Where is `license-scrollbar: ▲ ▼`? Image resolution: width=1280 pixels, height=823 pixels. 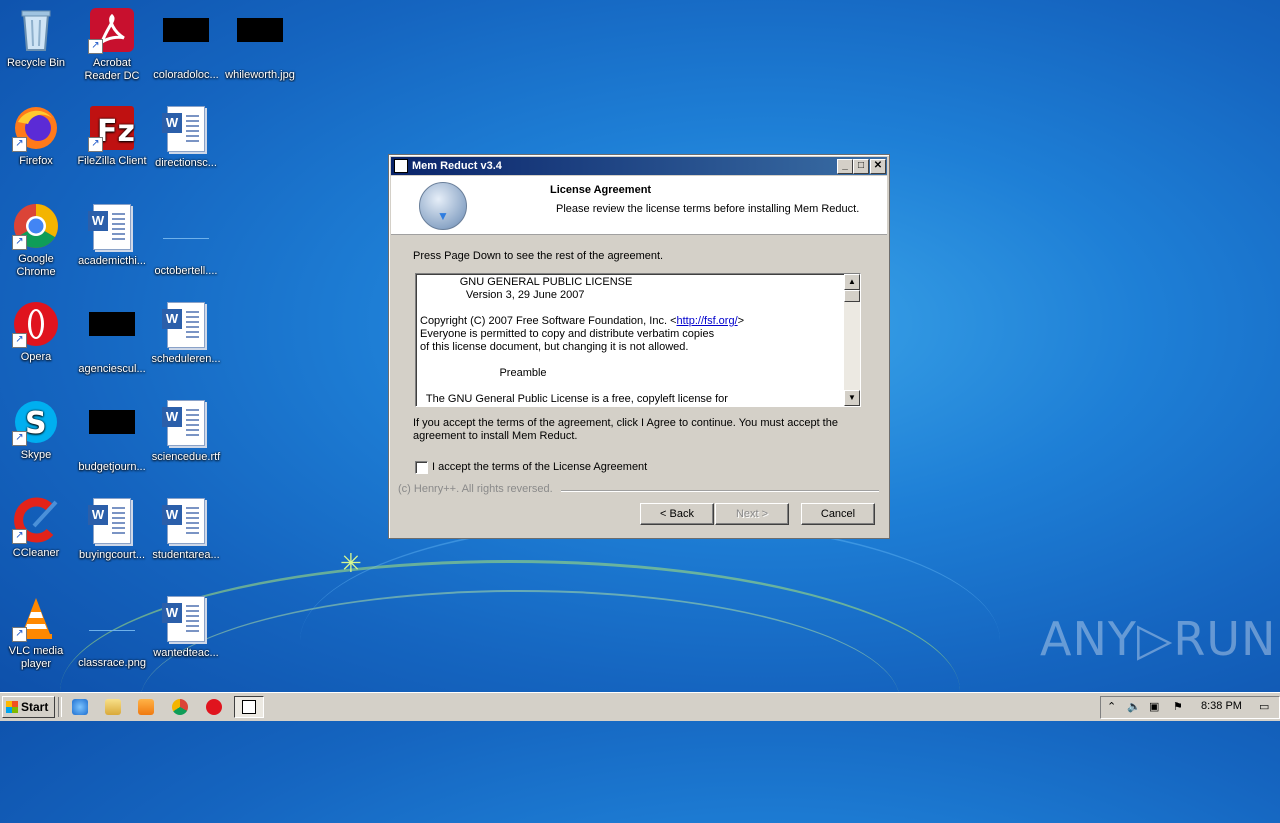 license-scrollbar: ▲ ▼ is located at coordinates (852, 340).